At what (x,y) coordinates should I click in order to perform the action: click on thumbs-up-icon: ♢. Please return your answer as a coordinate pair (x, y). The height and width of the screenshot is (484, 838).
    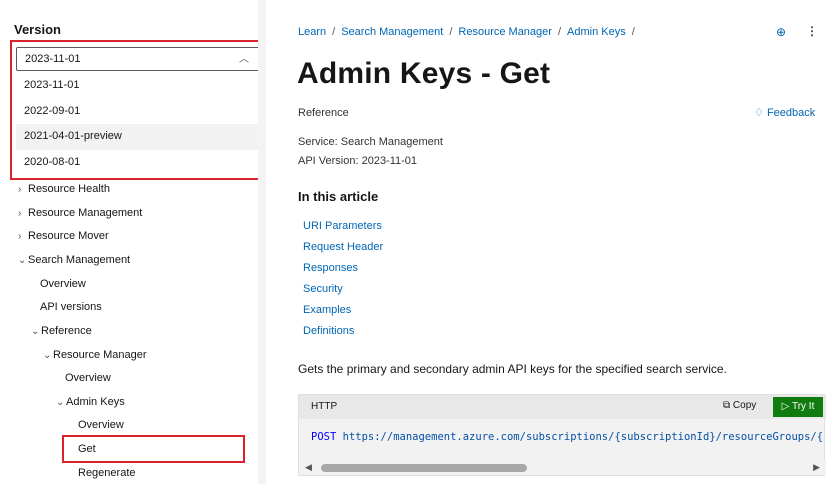
    Looking at the image, I should click on (759, 113).